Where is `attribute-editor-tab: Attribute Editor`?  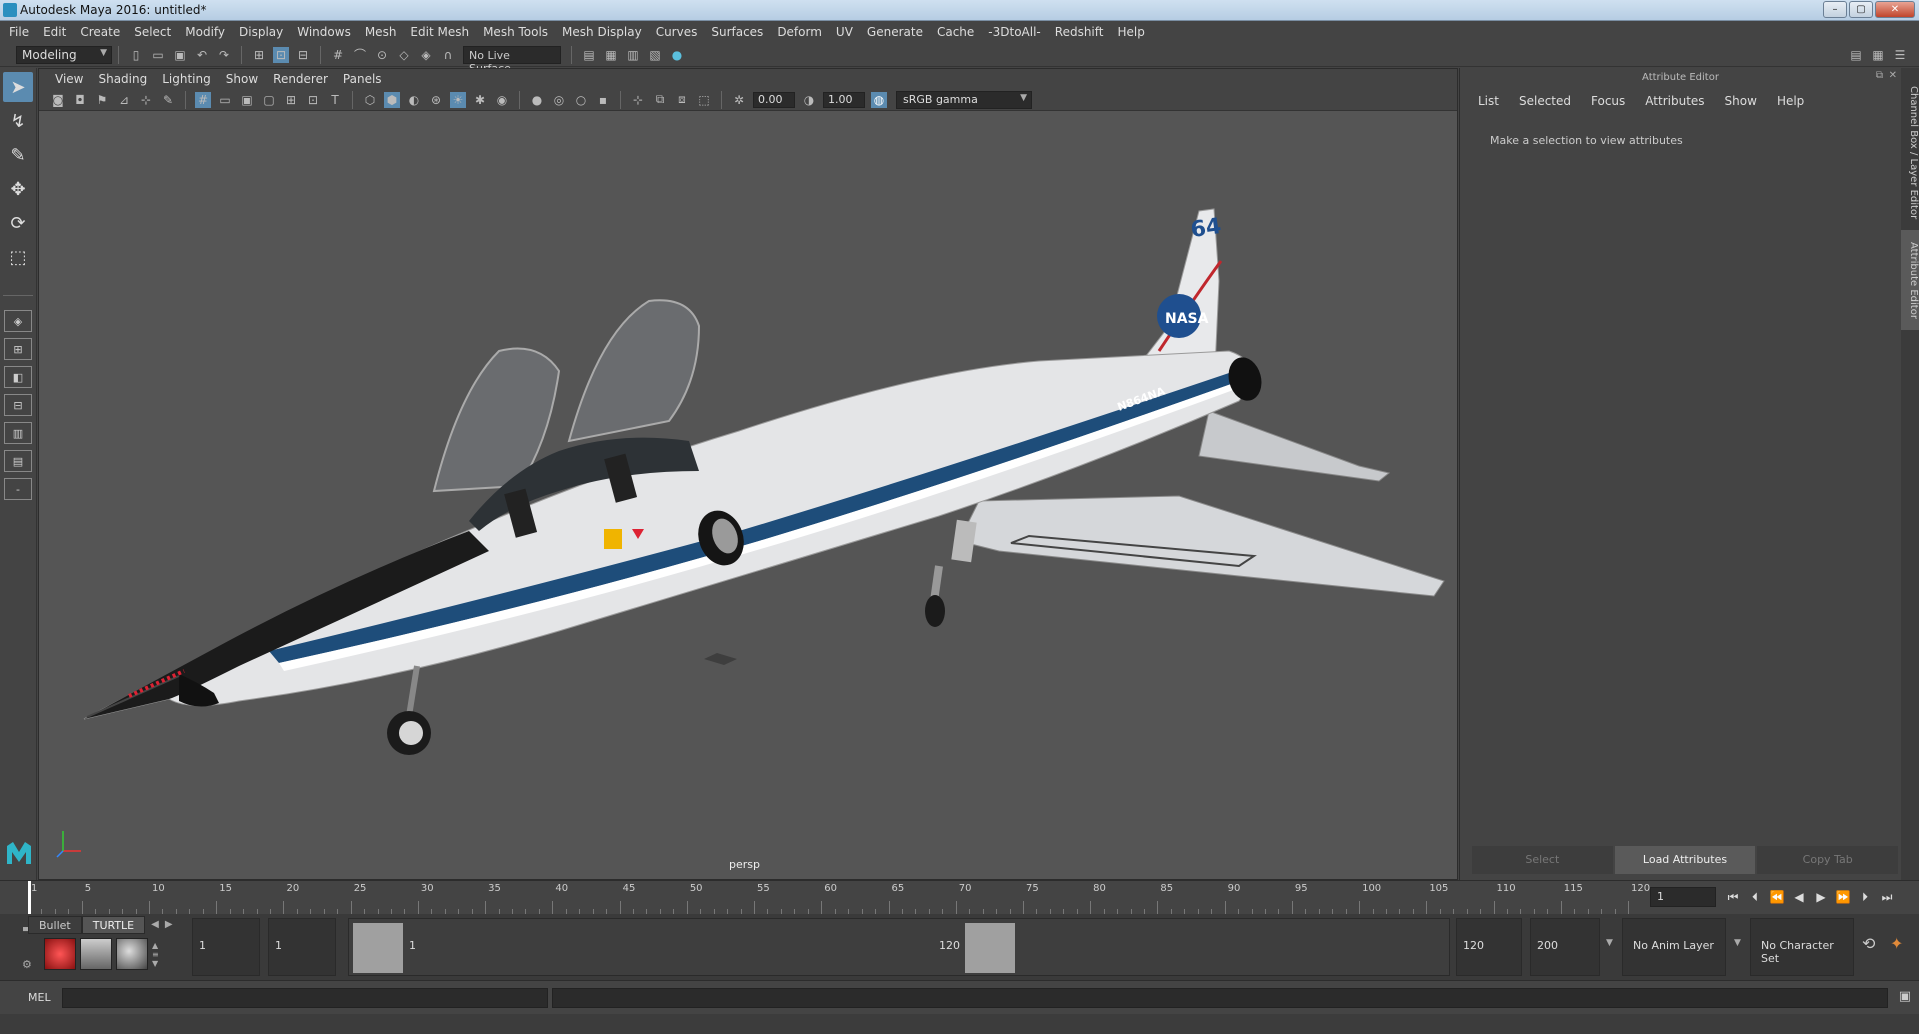
attribute-editor-tab: Attribute Editor is located at coordinates (1910, 280).